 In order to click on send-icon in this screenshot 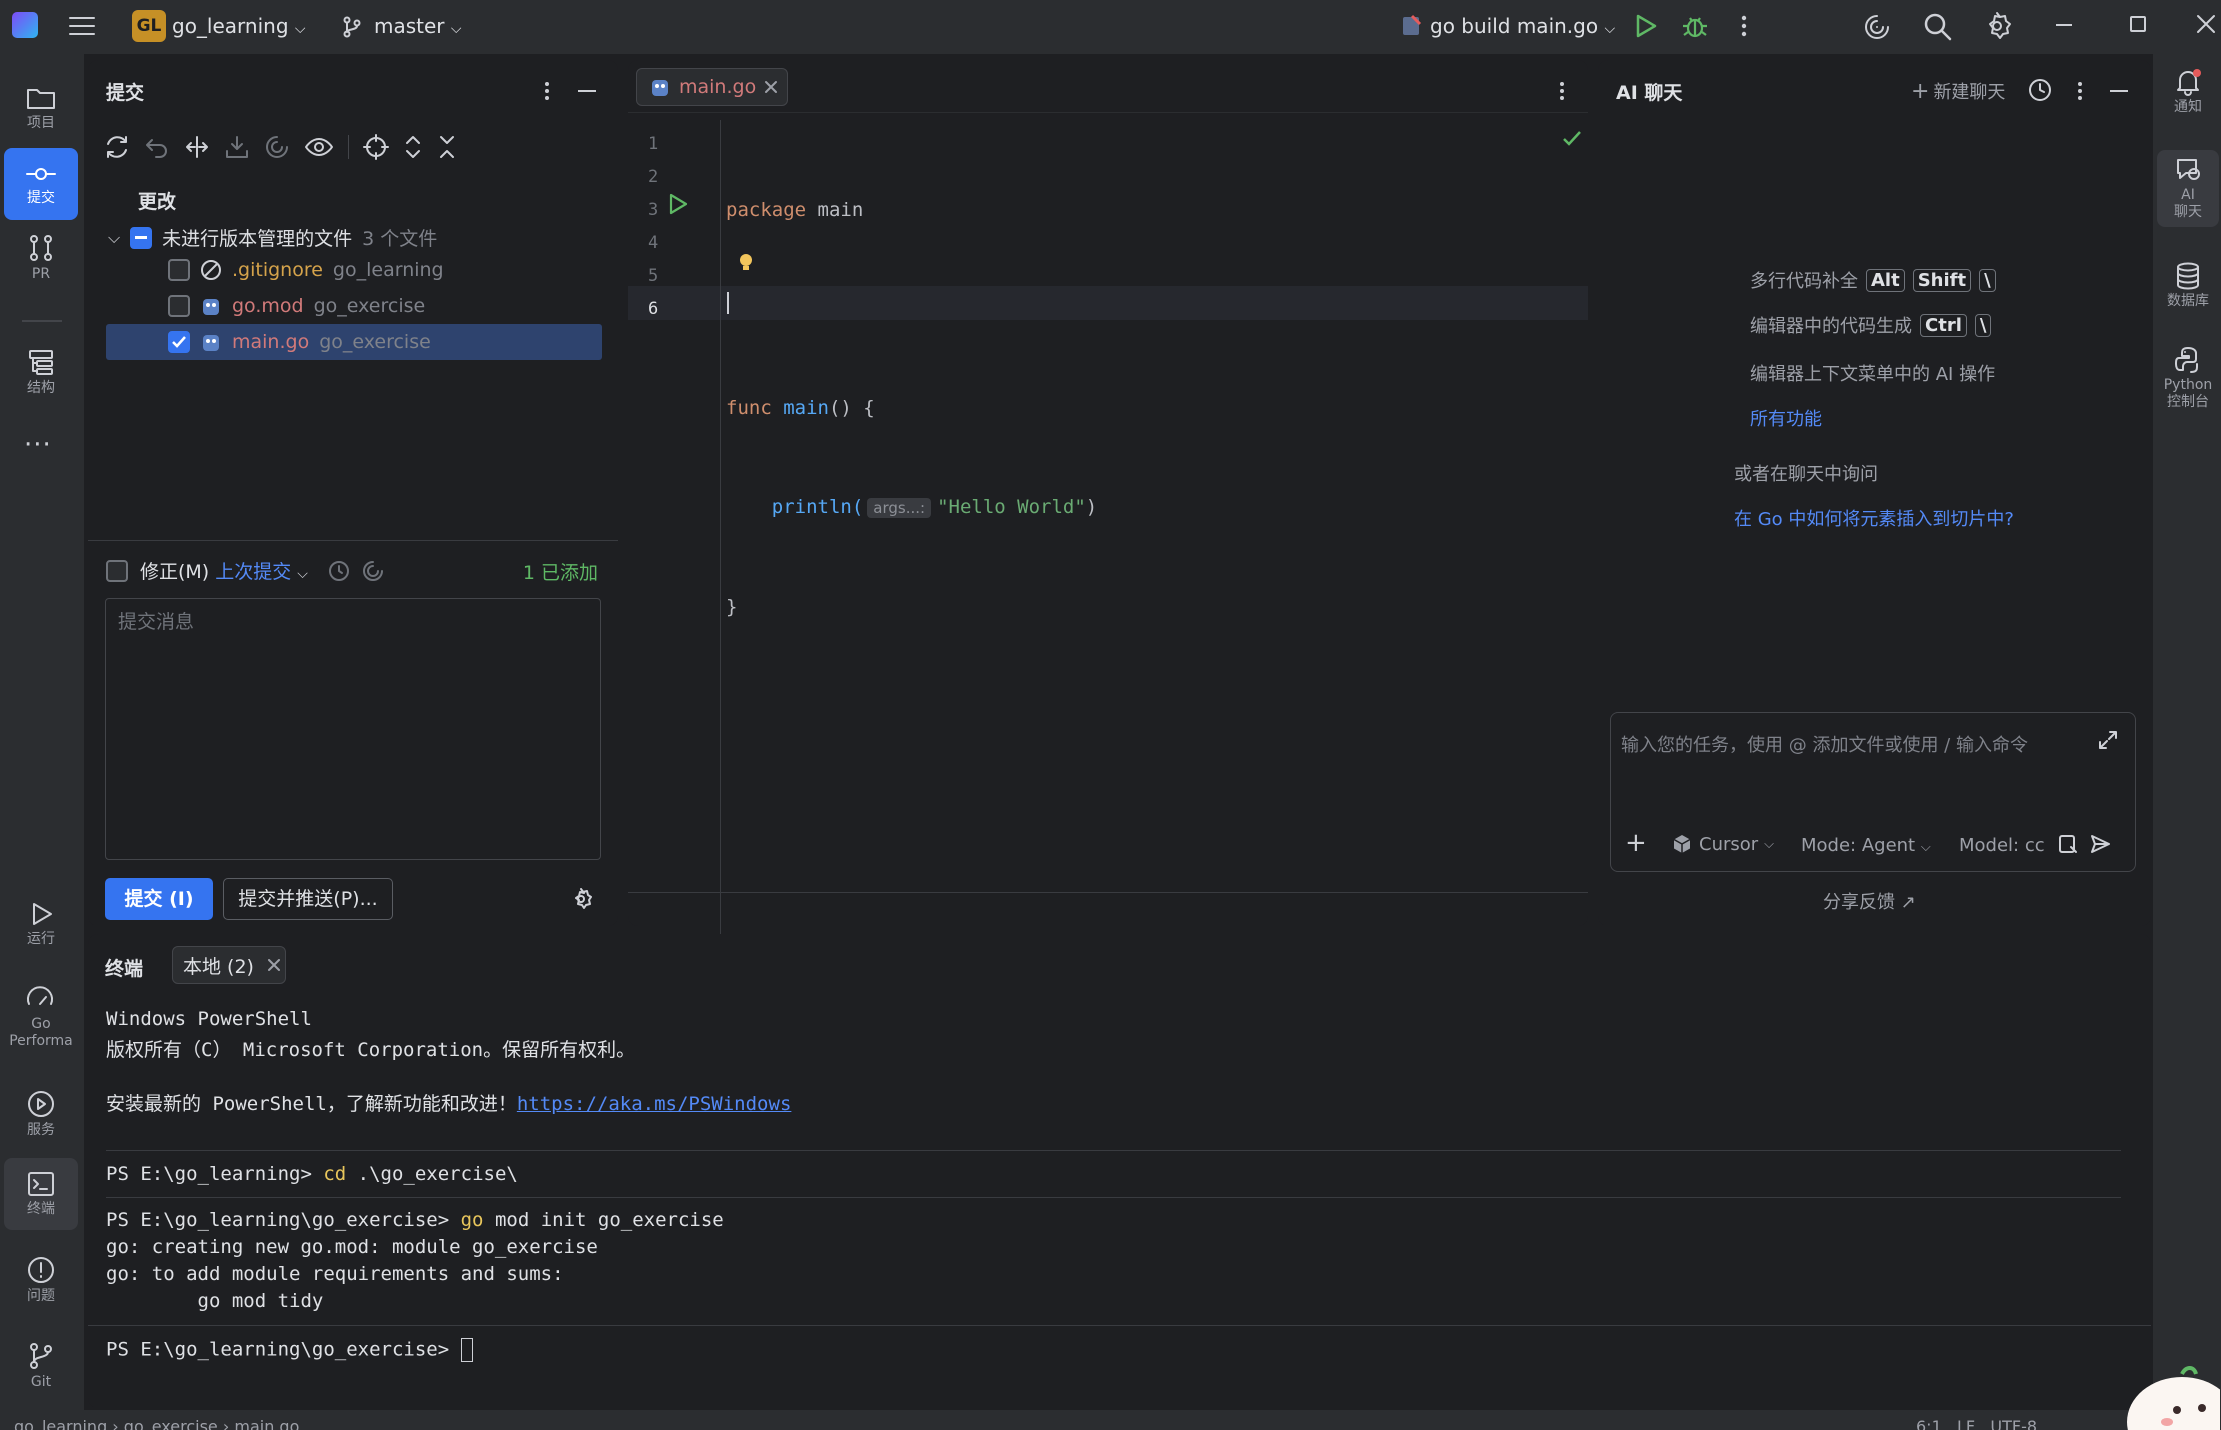, I will do `click(2100, 844)`.